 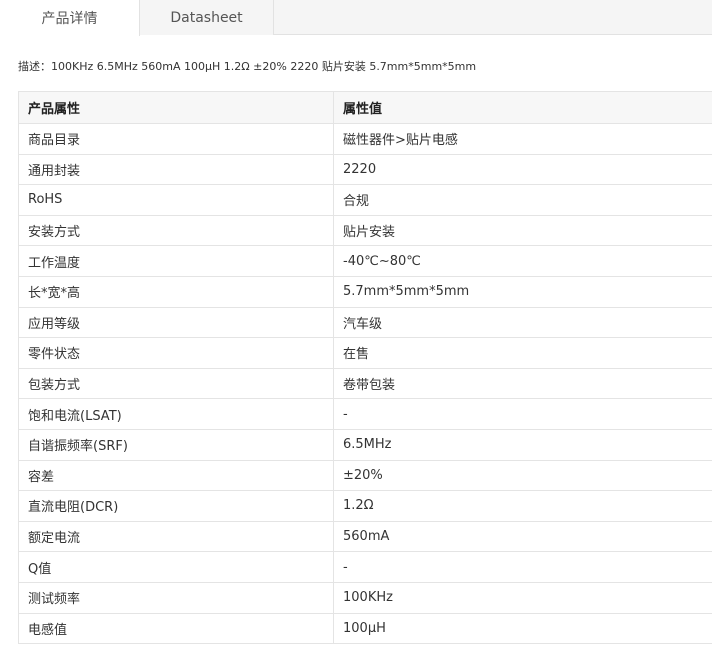 I want to click on tab-bar: 产品详情 Datasheet, so click(x=356, y=18).